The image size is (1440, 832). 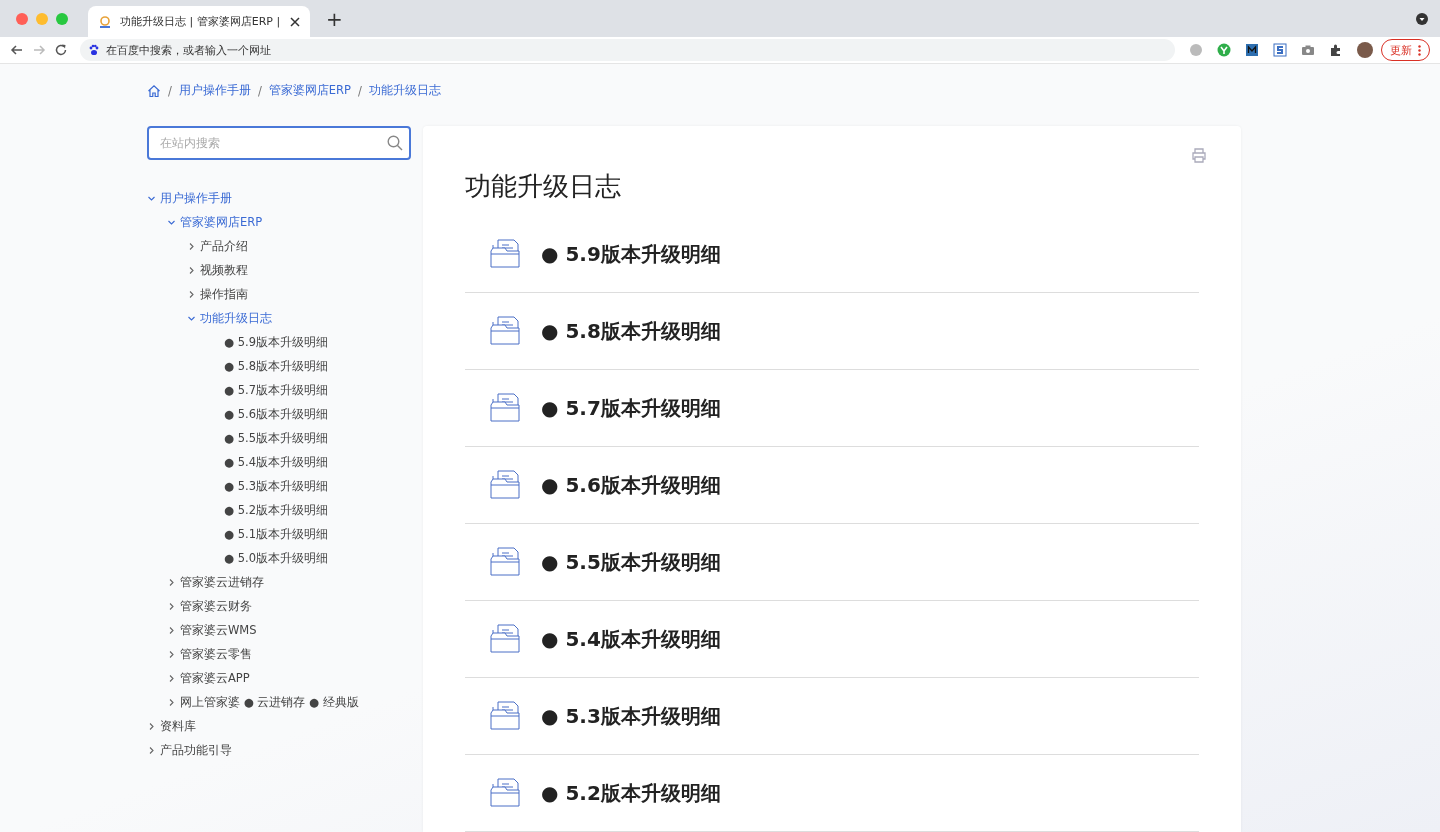 I want to click on breadcrumb-link: 用户操作手册, so click(x=214, y=90).